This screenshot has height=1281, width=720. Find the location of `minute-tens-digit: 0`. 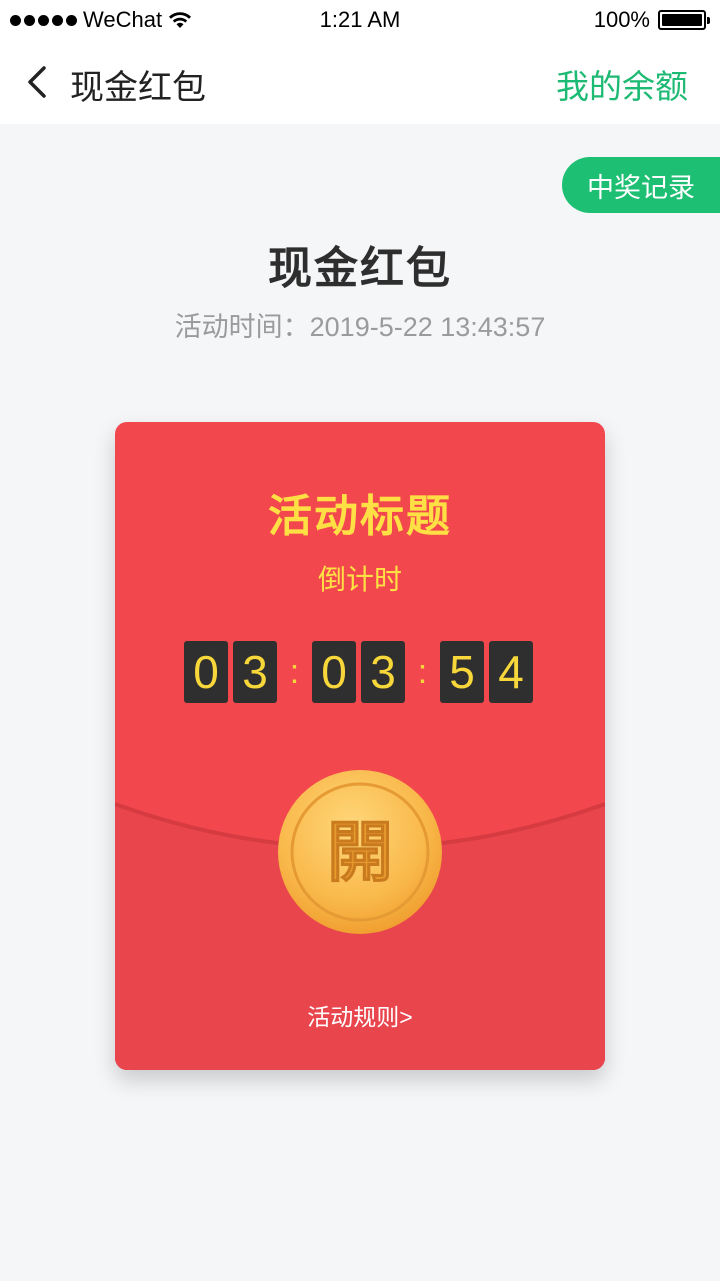

minute-tens-digit: 0 is located at coordinates (334, 672).